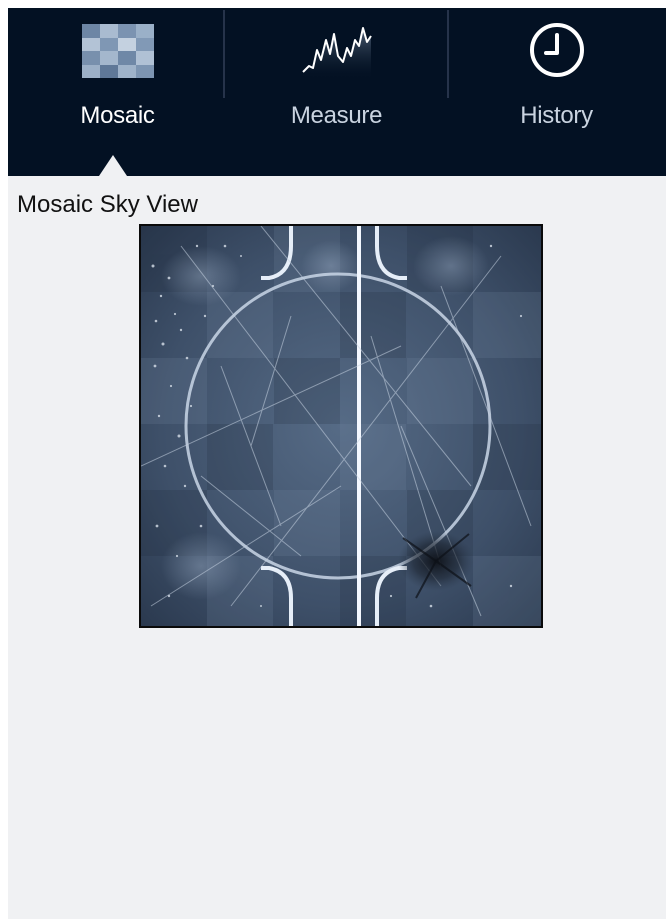  Describe the element at coordinates (556, 50) in the screenshot. I see `clock-icon` at that location.